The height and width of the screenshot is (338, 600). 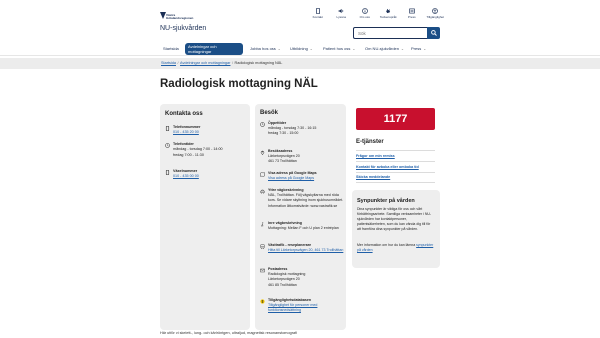 I want to click on nav-label: Om NU-sjukvården, so click(x=382, y=49).